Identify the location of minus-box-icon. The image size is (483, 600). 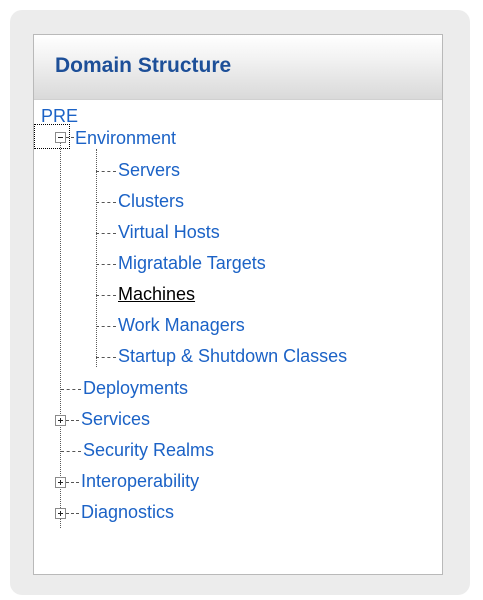
(60, 137).